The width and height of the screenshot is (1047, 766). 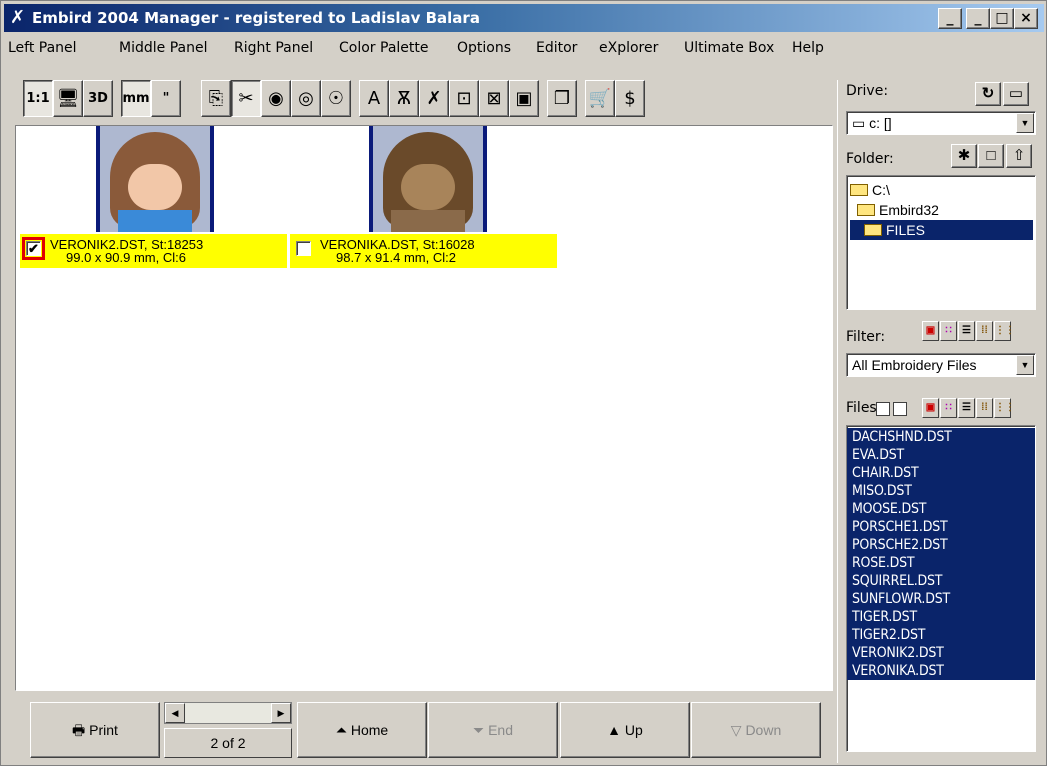 What do you see at coordinates (941, 509) in the screenshot?
I see `file-list-item: MOOSE.DST` at bounding box center [941, 509].